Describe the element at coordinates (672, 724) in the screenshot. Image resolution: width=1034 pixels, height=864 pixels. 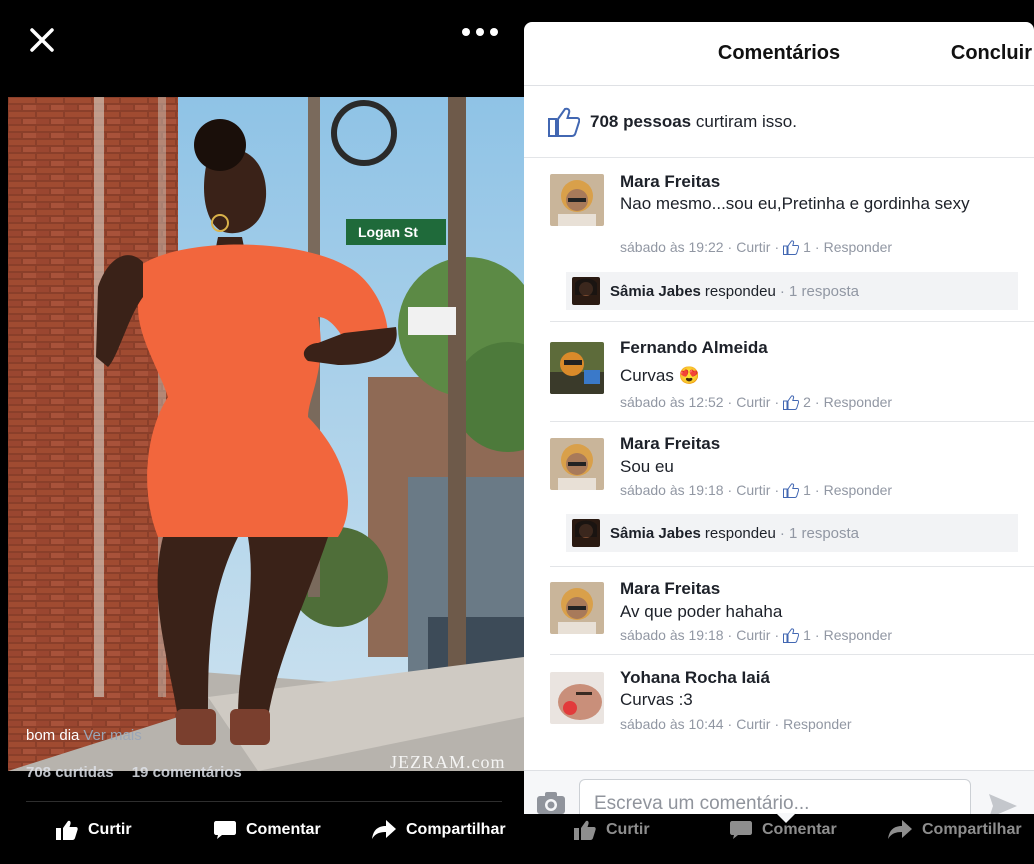
I see `comment-time: sábado às 10:44` at that location.